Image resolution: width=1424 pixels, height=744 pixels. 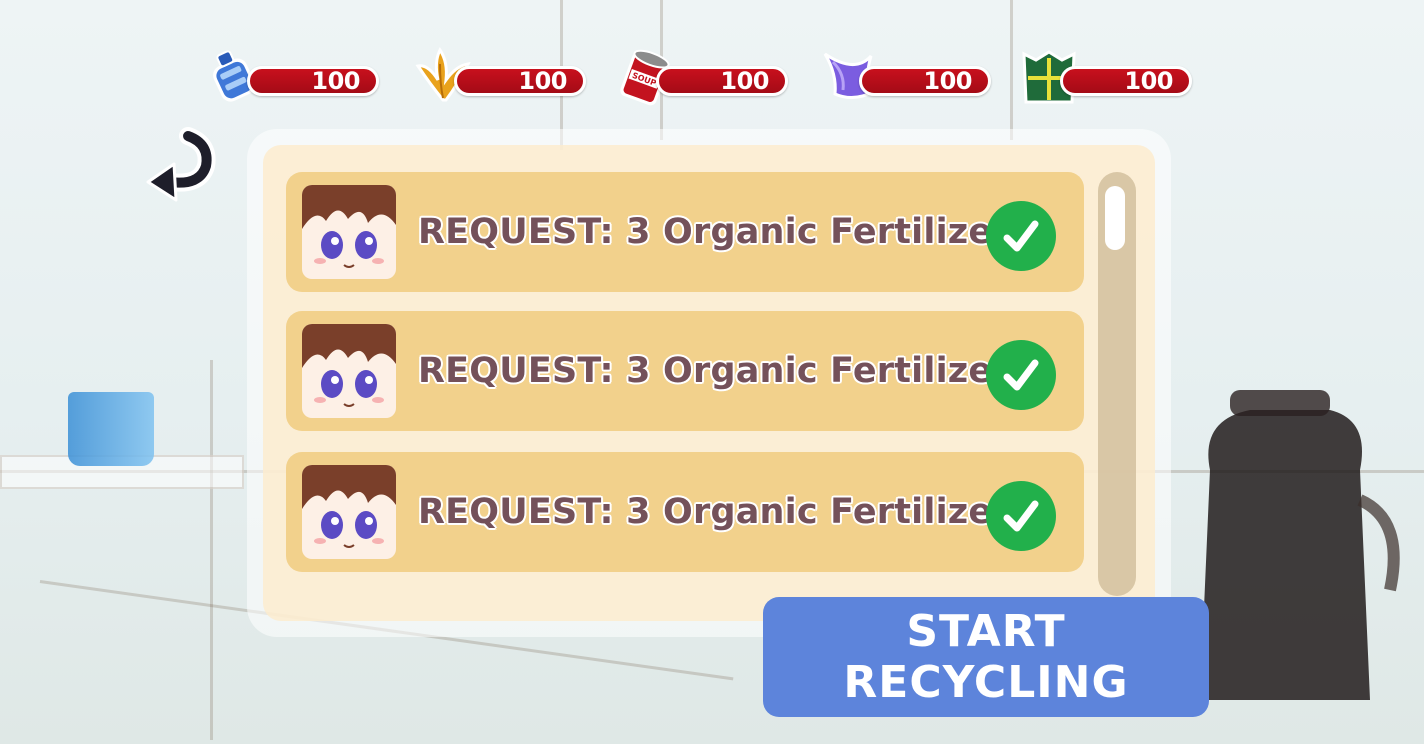 What do you see at coordinates (1115, 218) in the screenshot?
I see `scrollbar-thumb` at bounding box center [1115, 218].